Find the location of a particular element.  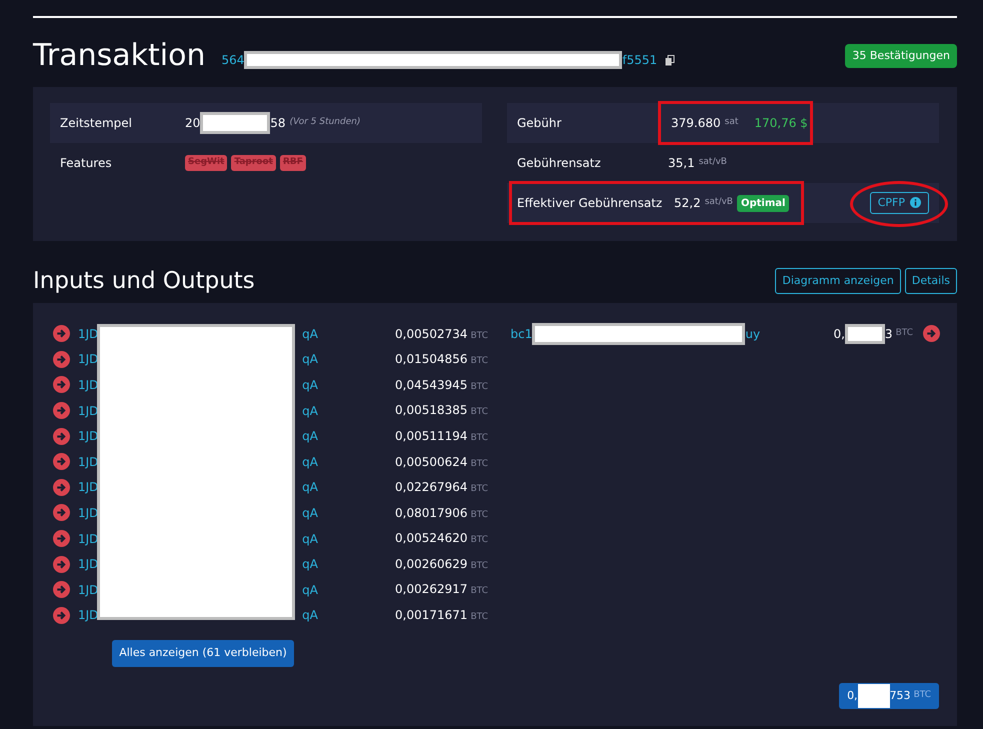

feature-tag: SegWit is located at coordinates (206, 163).